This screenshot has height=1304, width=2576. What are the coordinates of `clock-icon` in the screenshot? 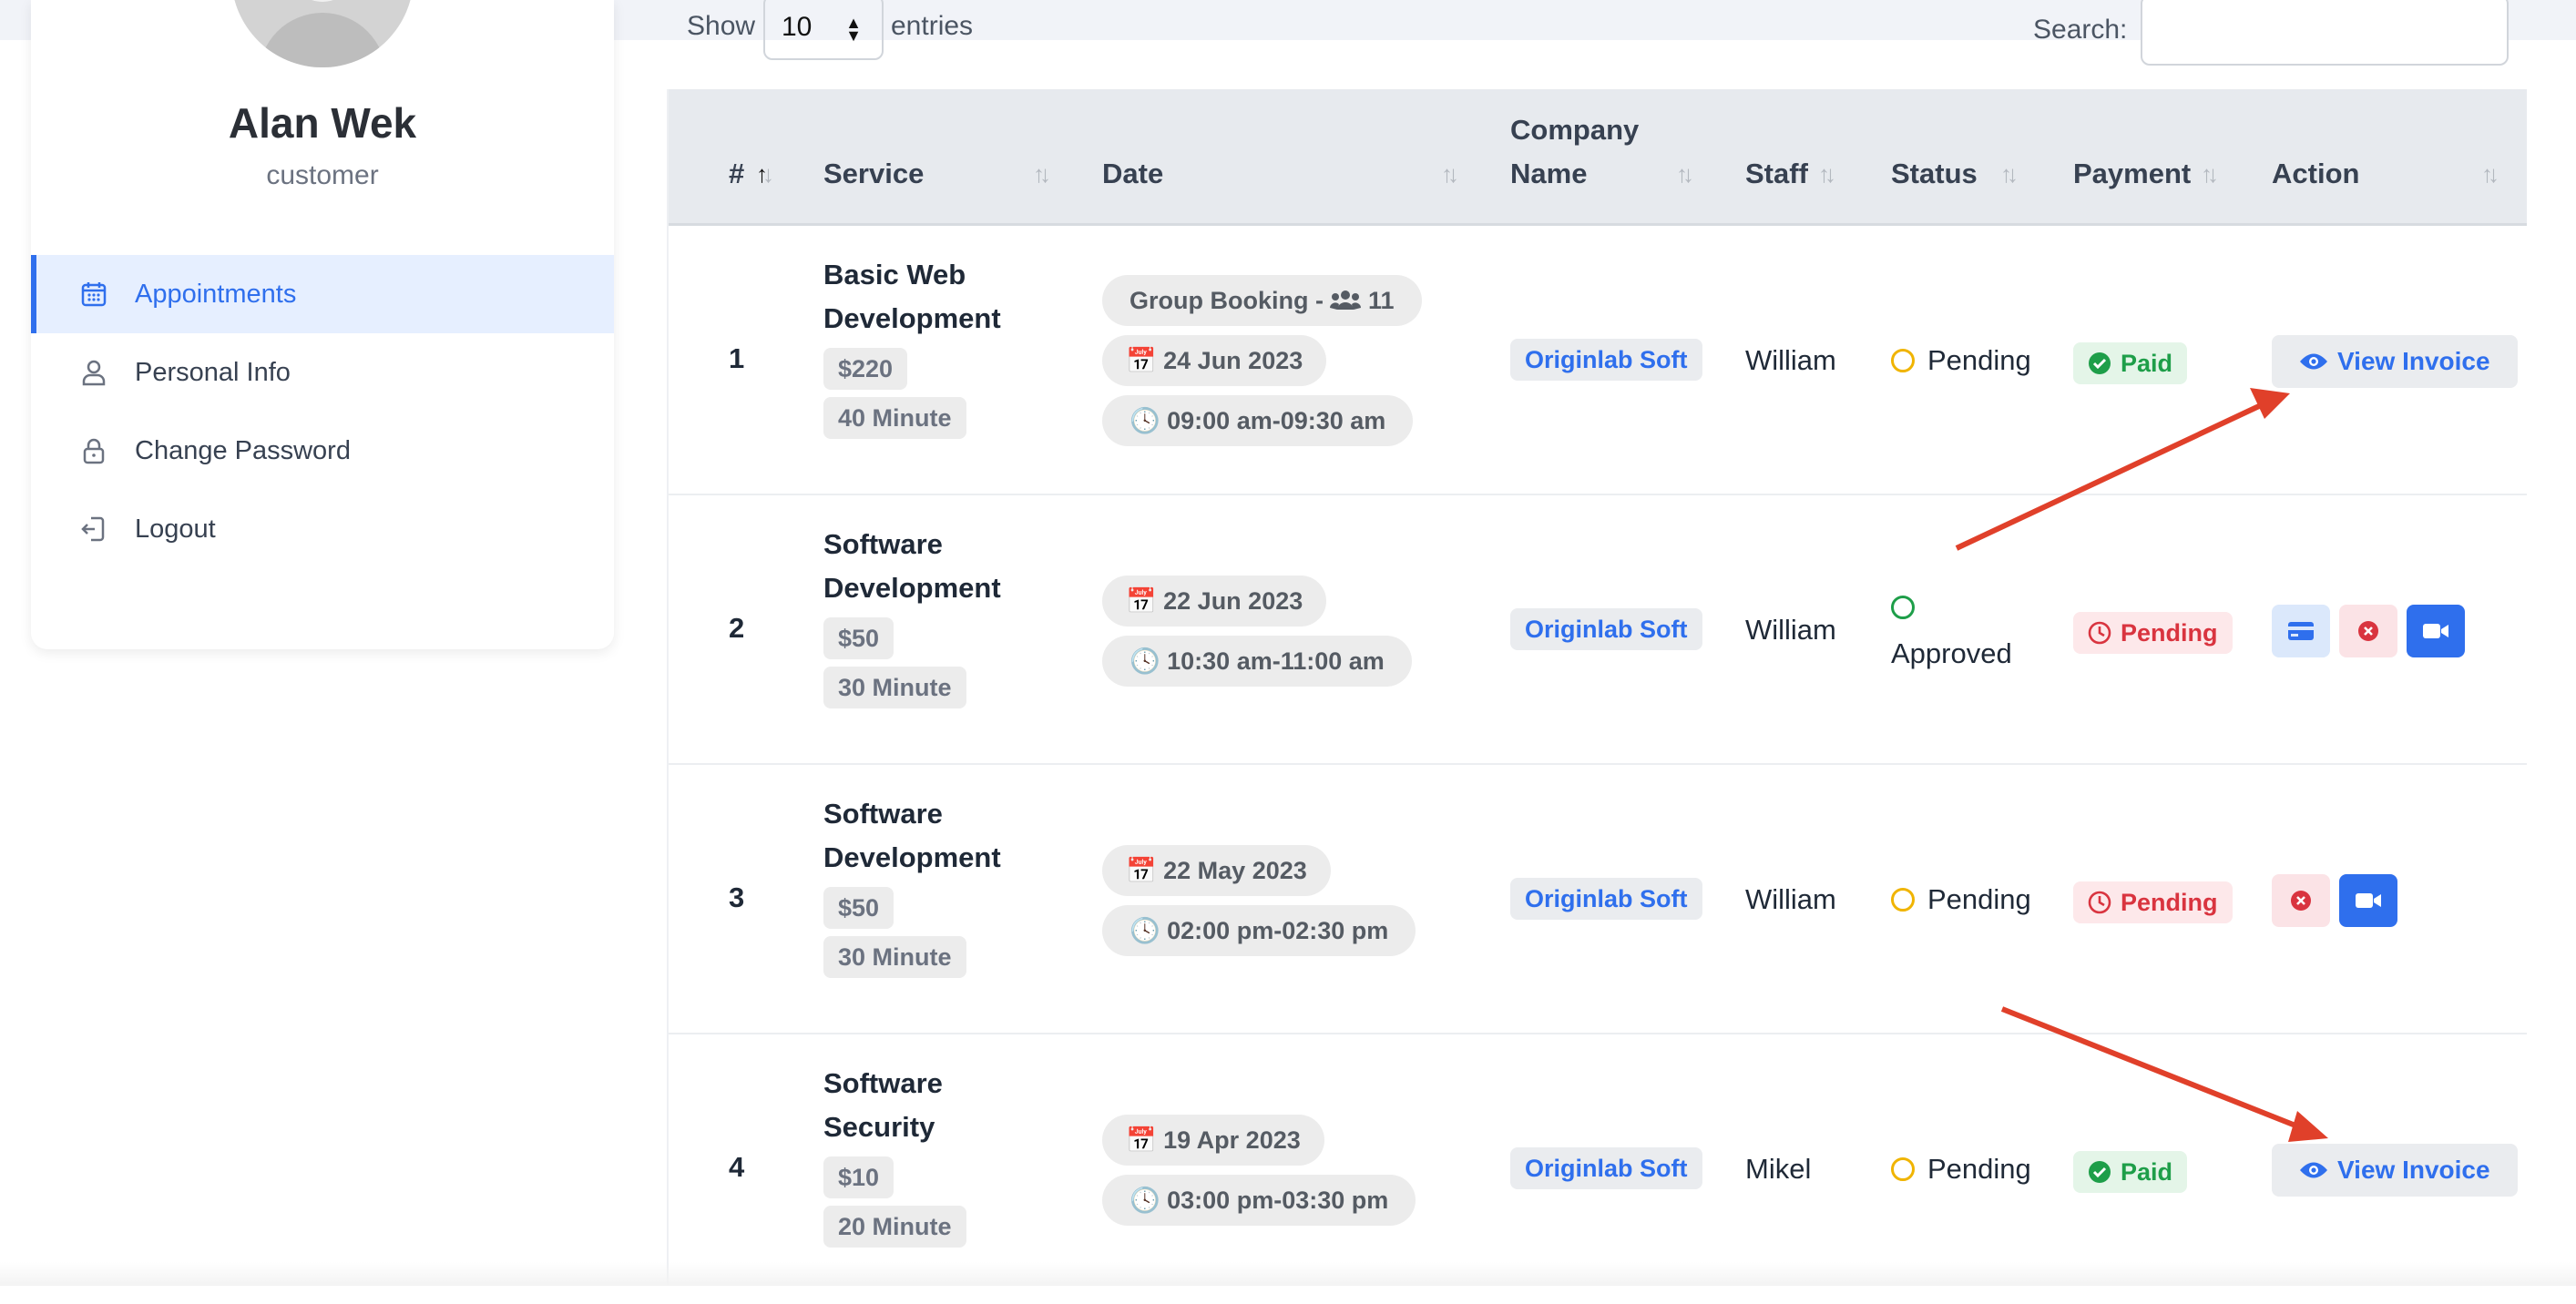 It's located at (2099, 633).